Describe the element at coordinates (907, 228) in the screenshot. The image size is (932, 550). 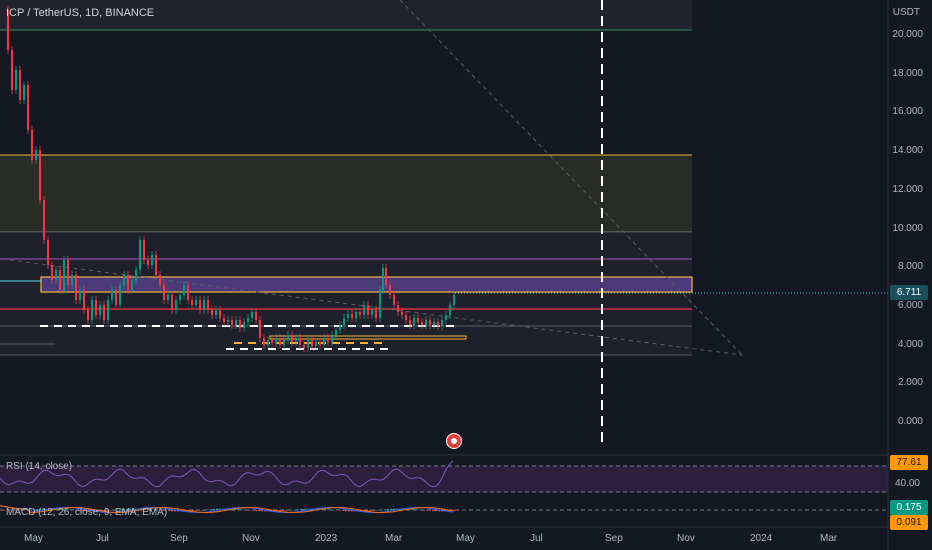
I see `price-tick-label: 10.000` at that location.